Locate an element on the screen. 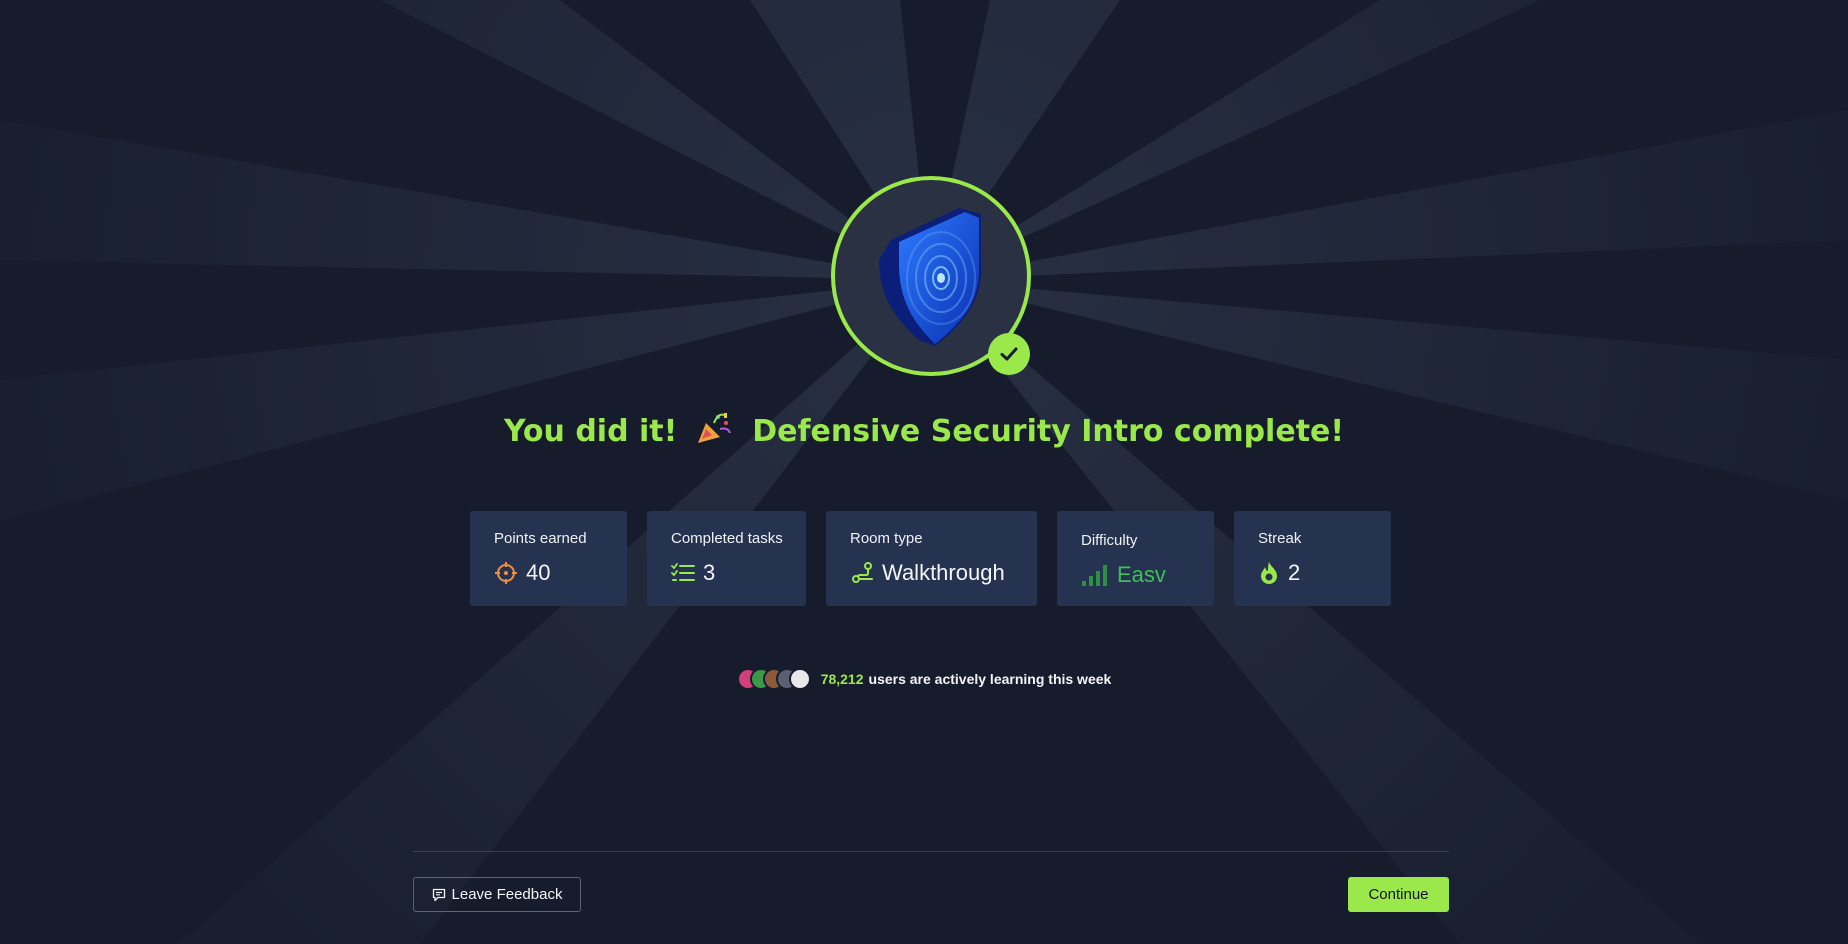 This screenshot has height=944, width=1848. headline-prefix: You did it! is located at coordinates (590, 431).